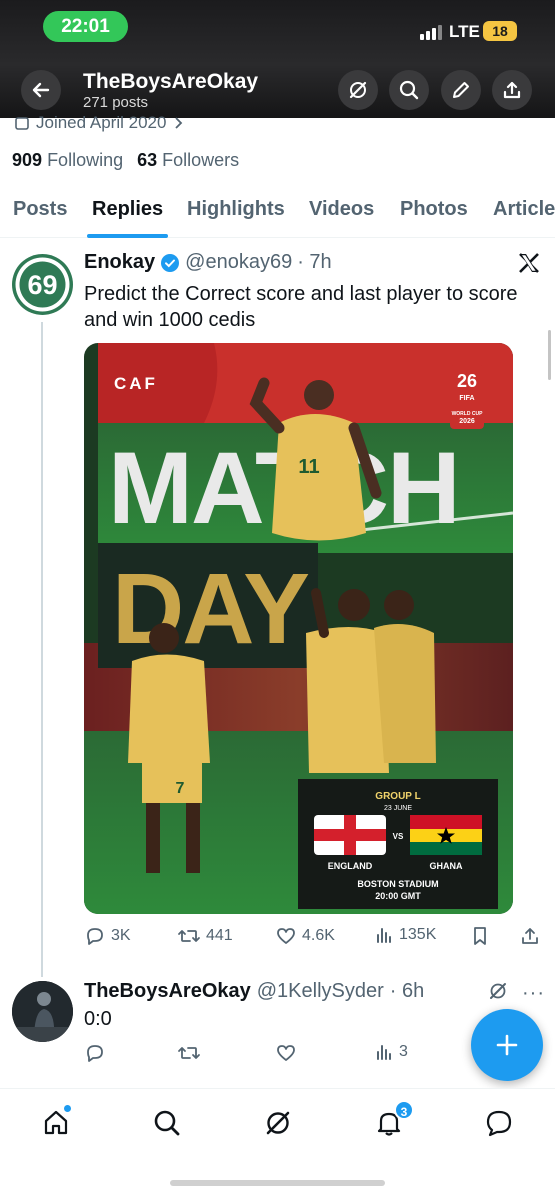 This screenshot has width=555, height=1200. Describe the element at coordinates (398, 808) in the screenshot. I see `match-date: 23 JUNE` at that location.